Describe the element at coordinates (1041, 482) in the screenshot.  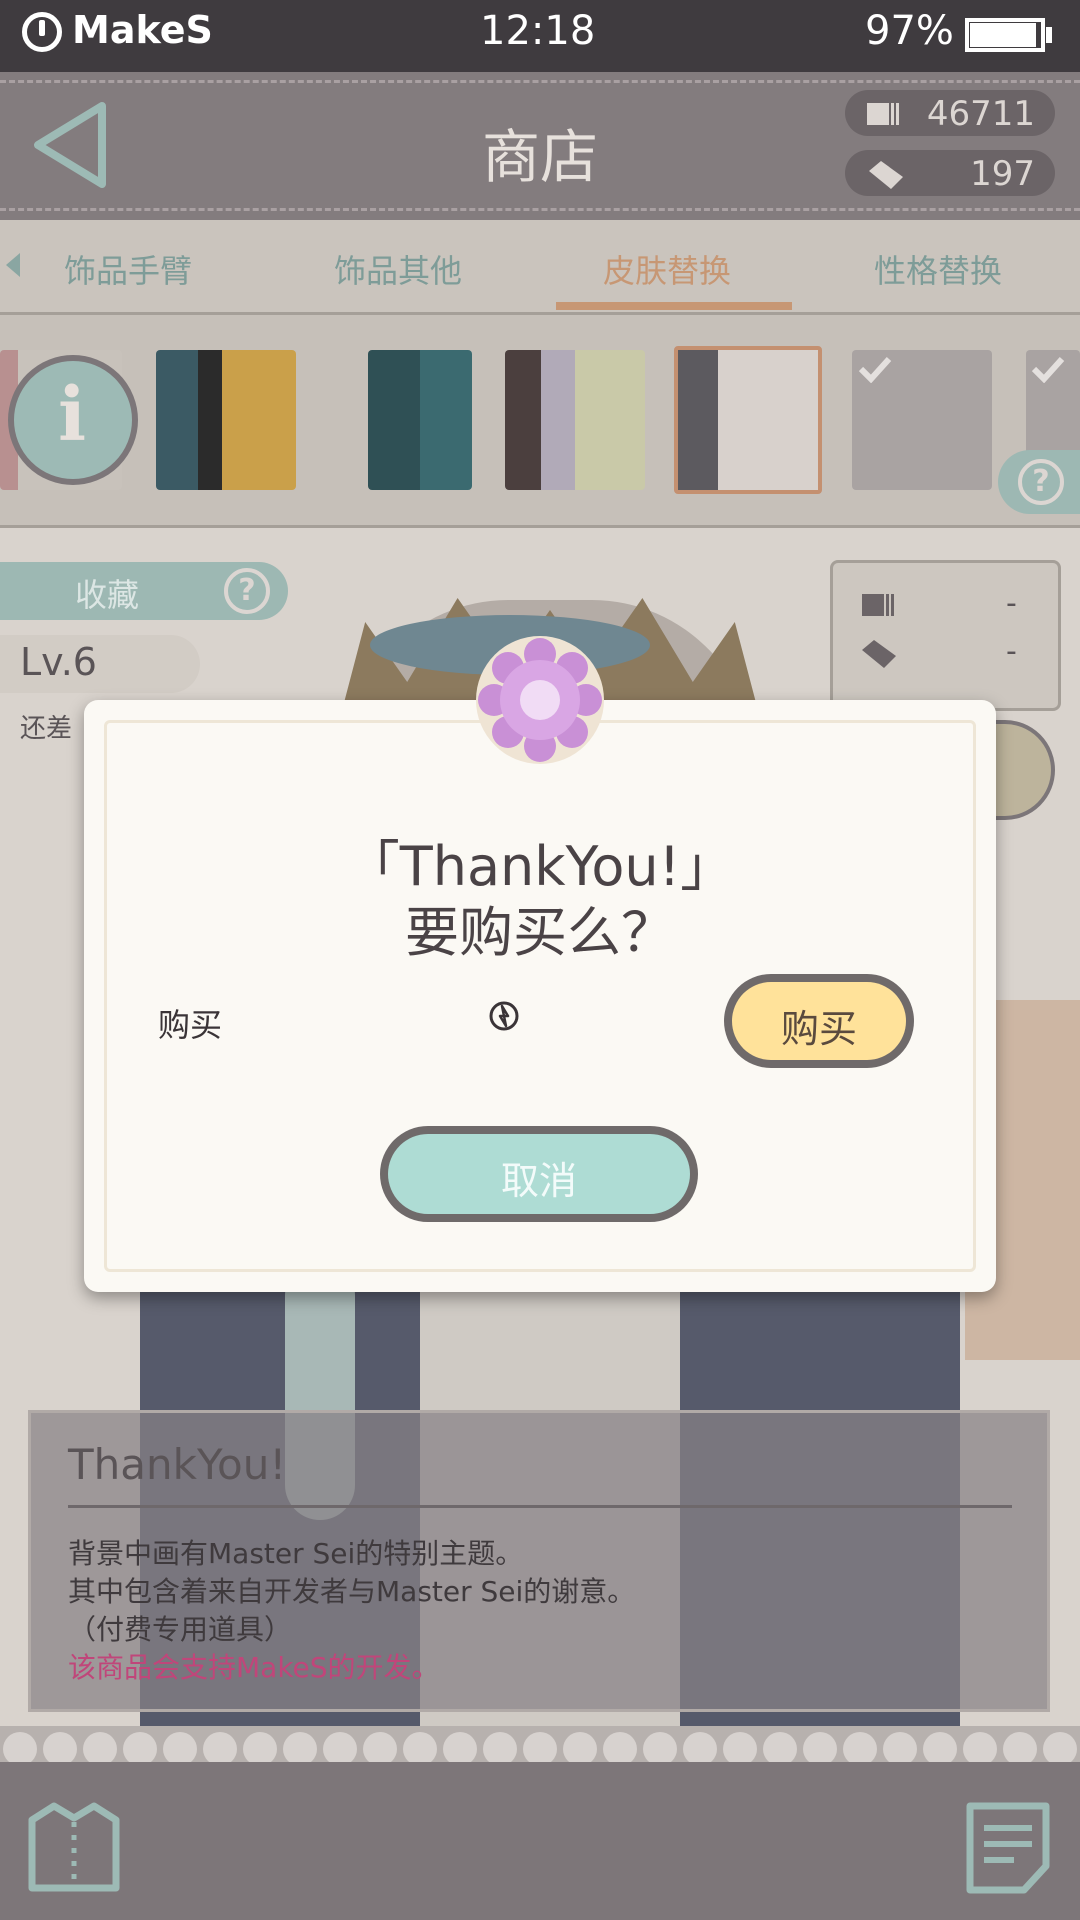
I see `help-icon: ?` at that location.